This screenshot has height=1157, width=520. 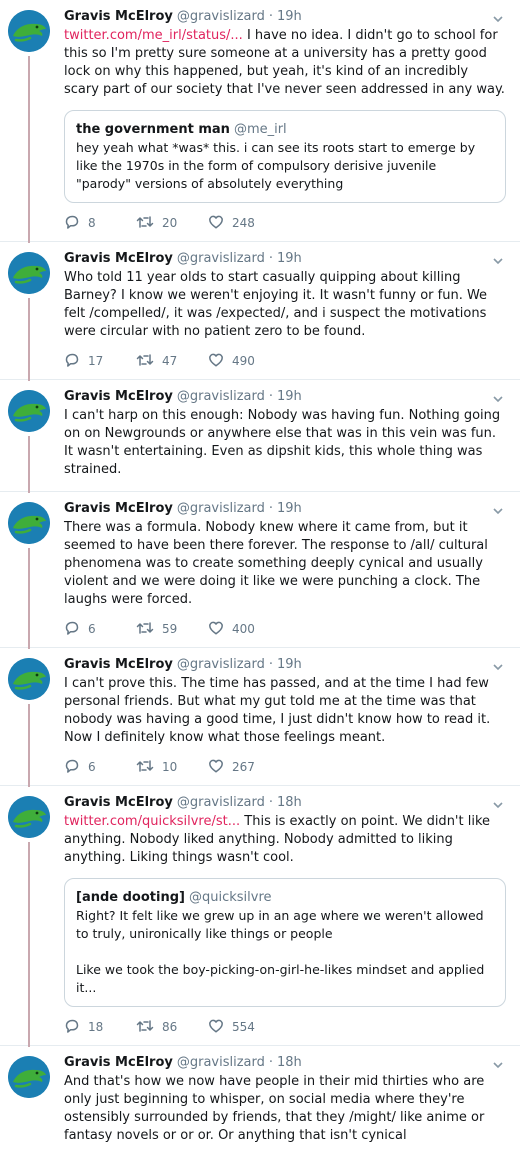 I want to click on reply-count: 17, so click(x=96, y=361).